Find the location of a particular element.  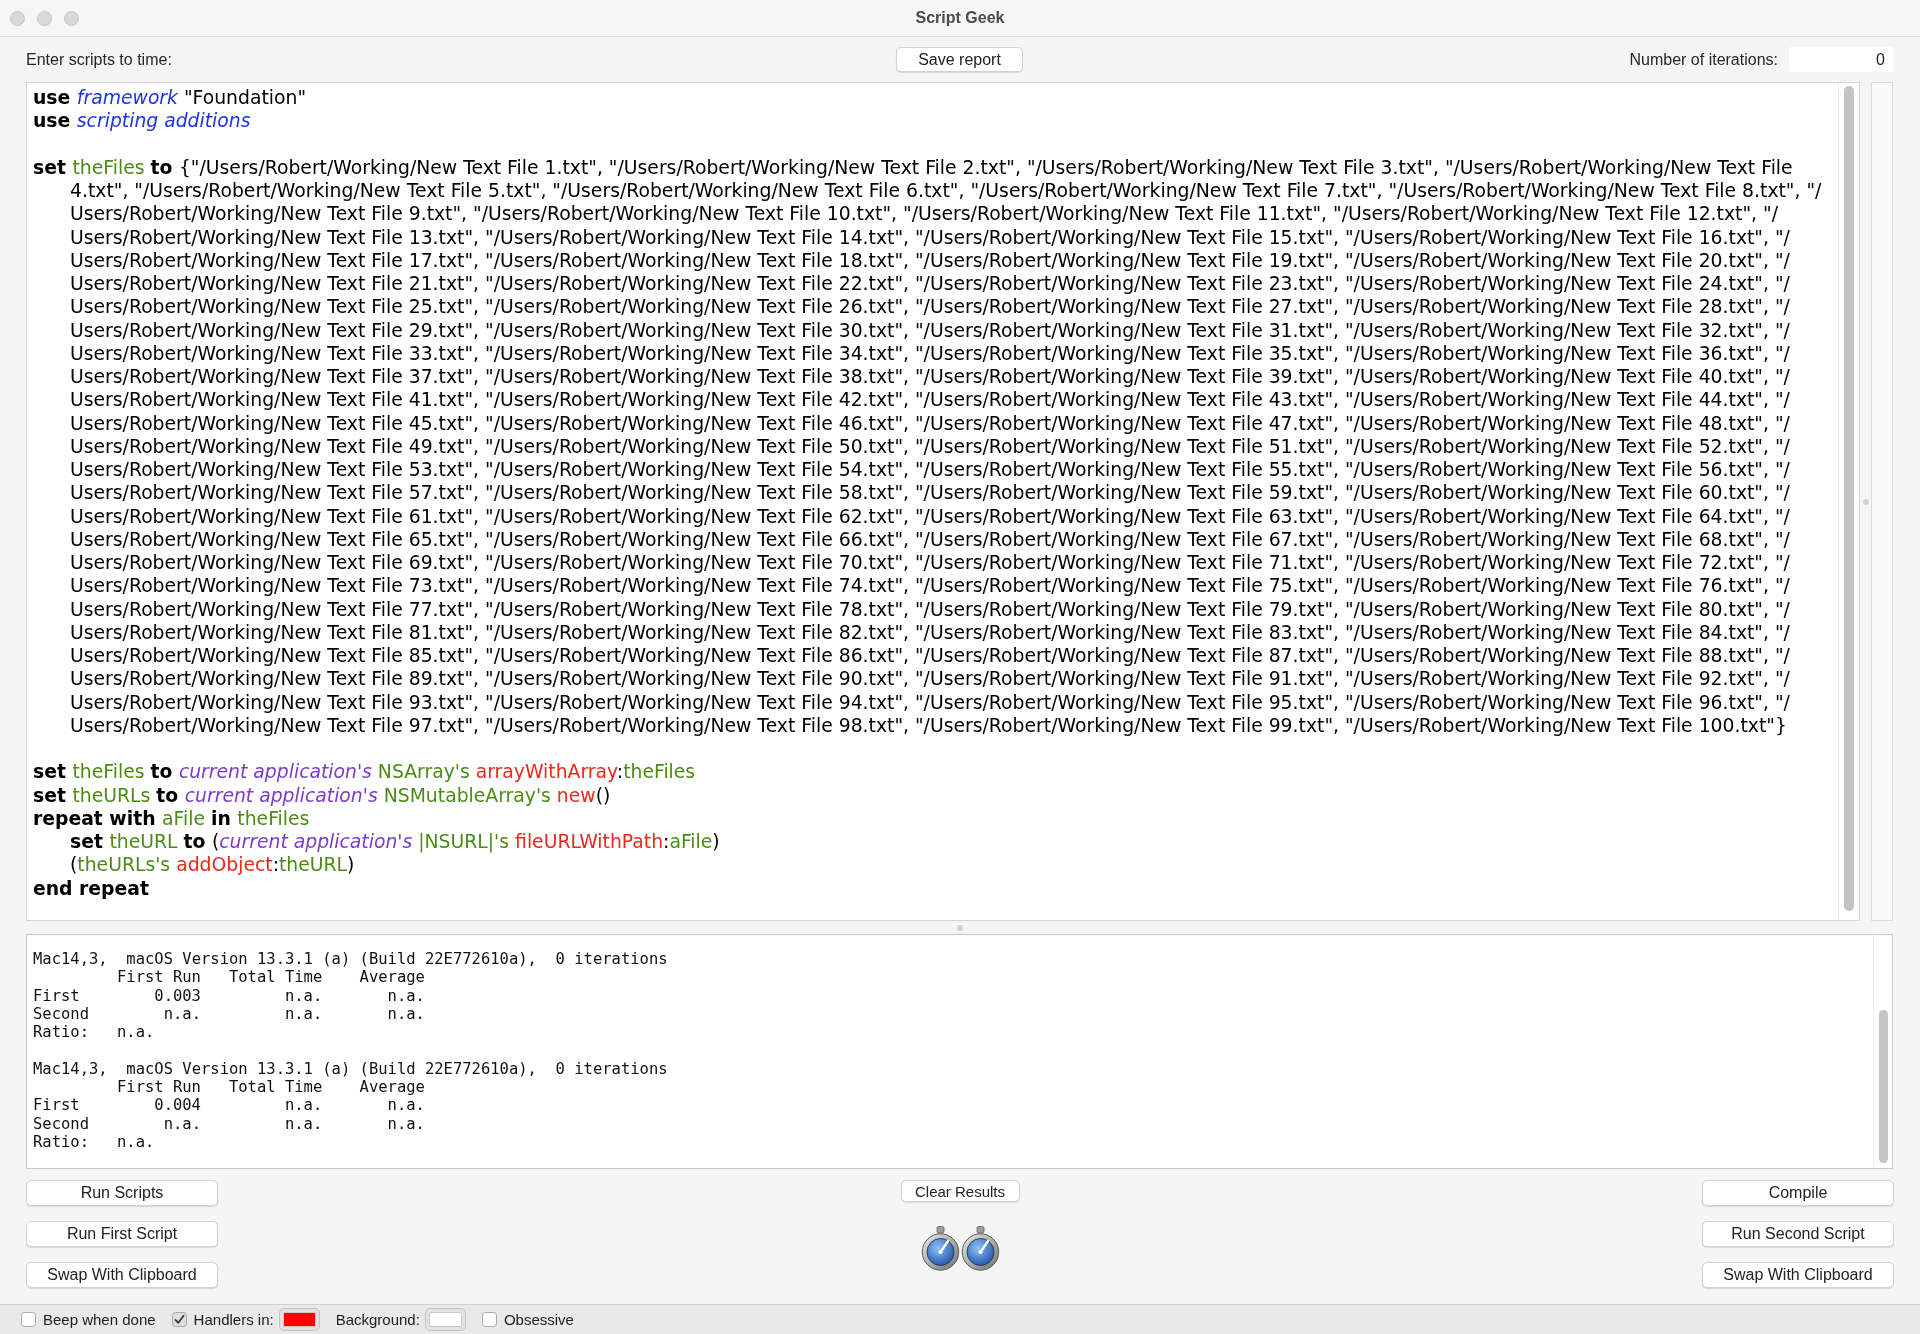

code-line: Users/Robert/Working/New Text File 25.txt", "/Users/Robert/Working/New Text File 26.txt", "/Users/Robert/Working/New Text File 27.txt", "/Users/Robert/Working/New Text File 28.txt", "/ is located at coordinates (930, 307).